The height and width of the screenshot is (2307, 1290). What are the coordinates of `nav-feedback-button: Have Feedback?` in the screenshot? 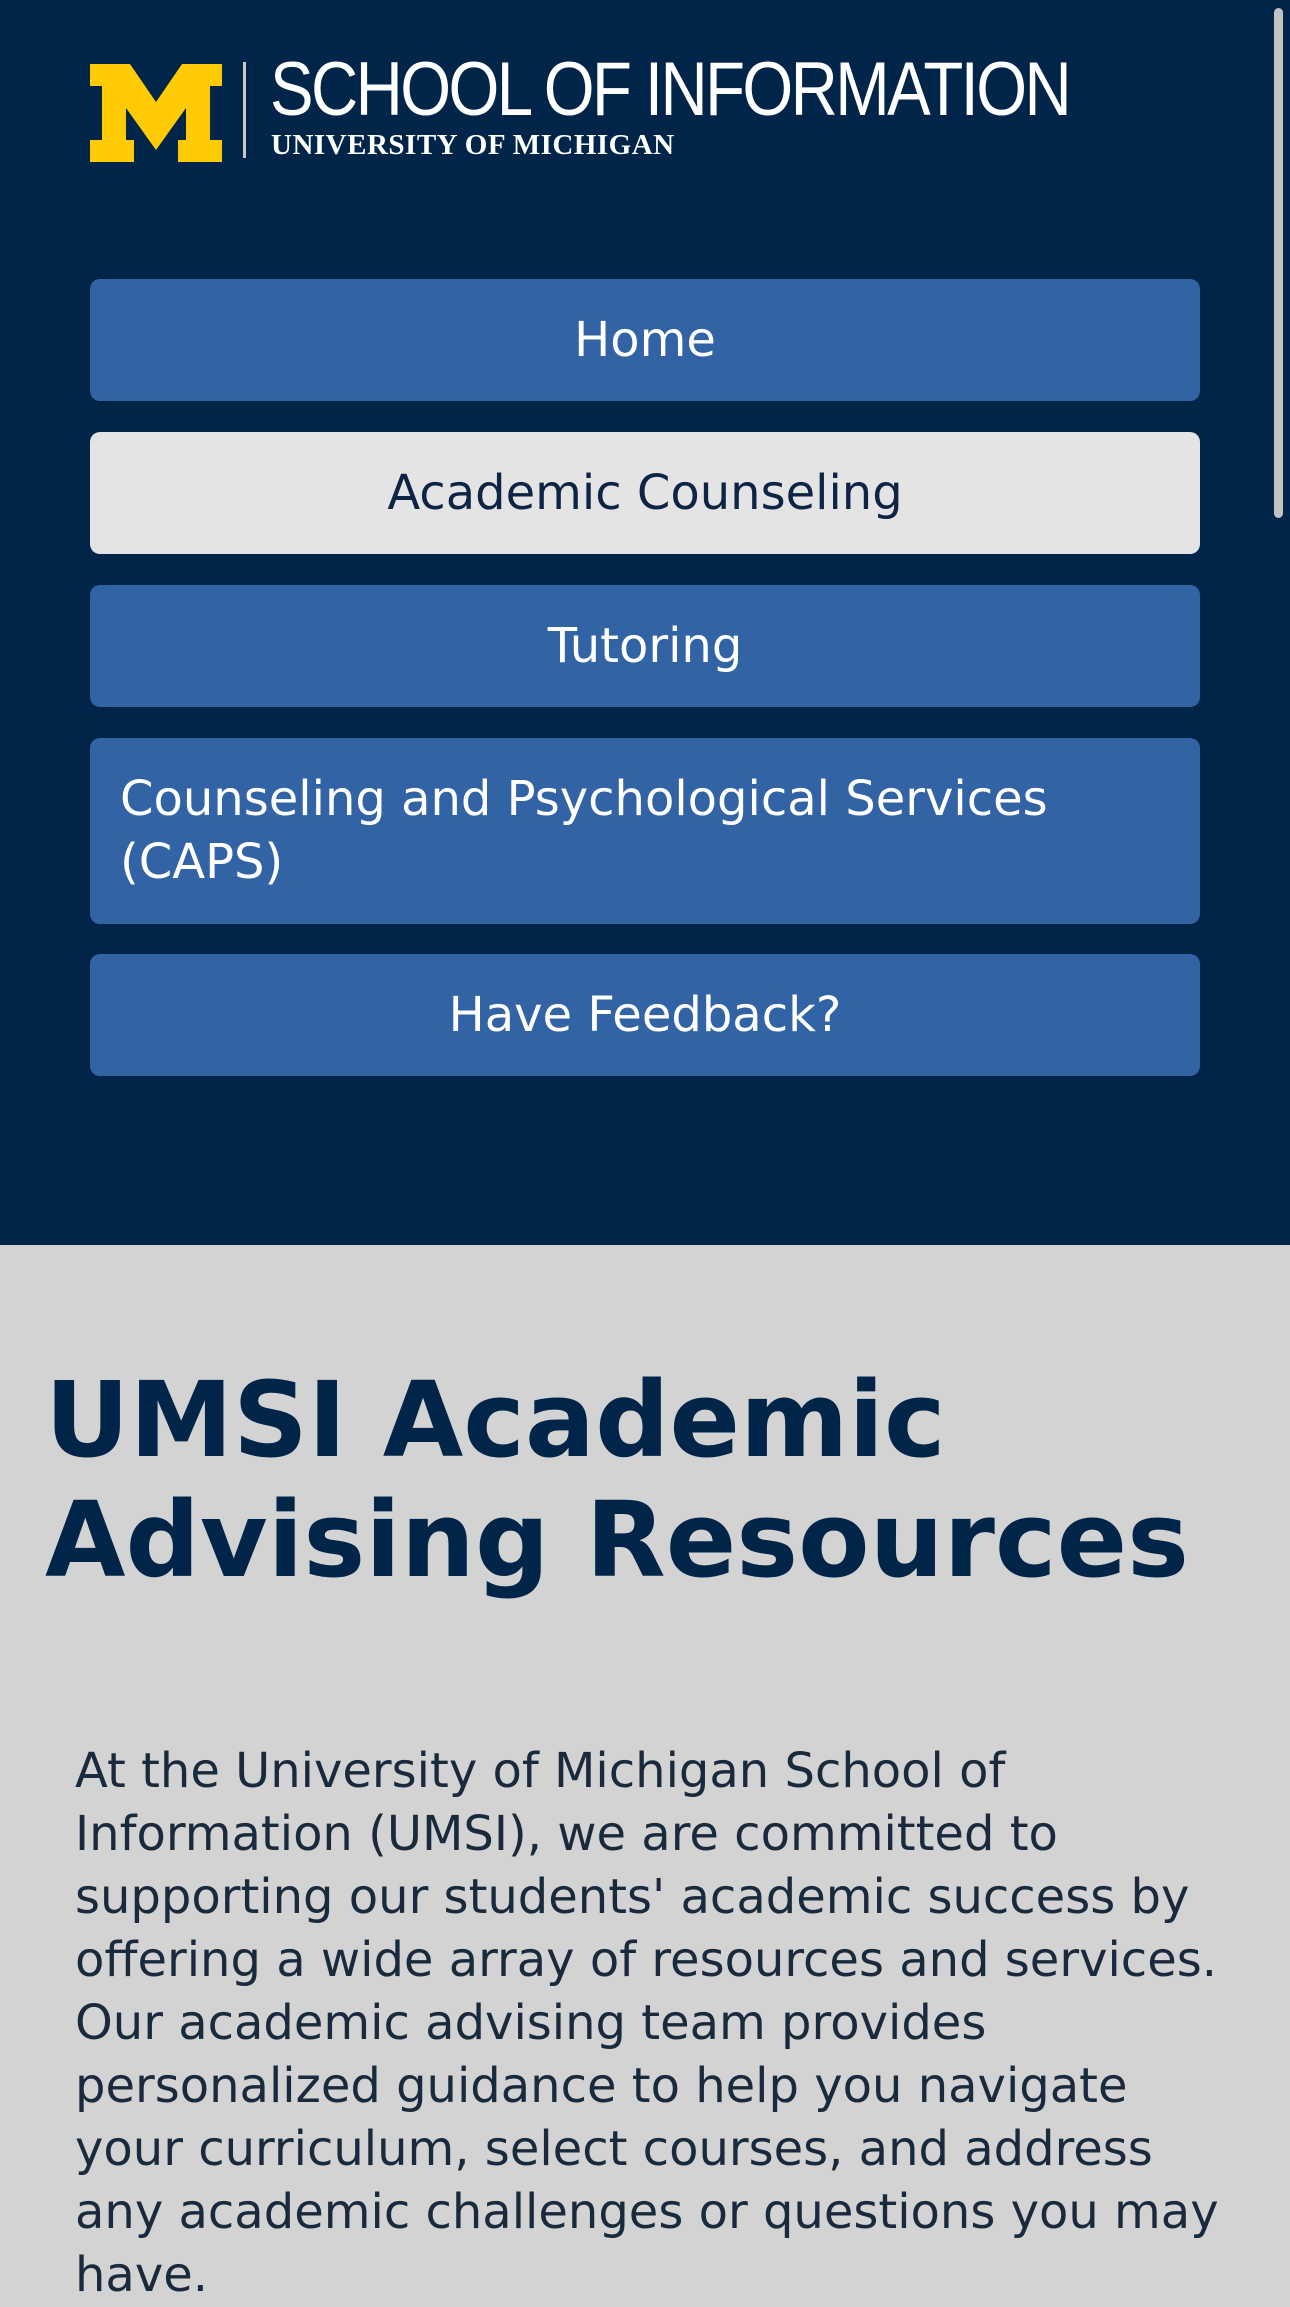 It's located at (645, 1015).